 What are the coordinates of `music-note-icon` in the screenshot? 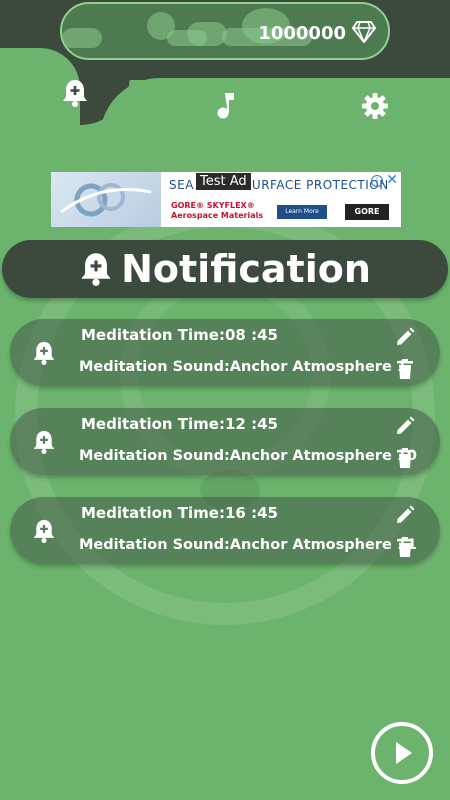 It's located at (225, 106).